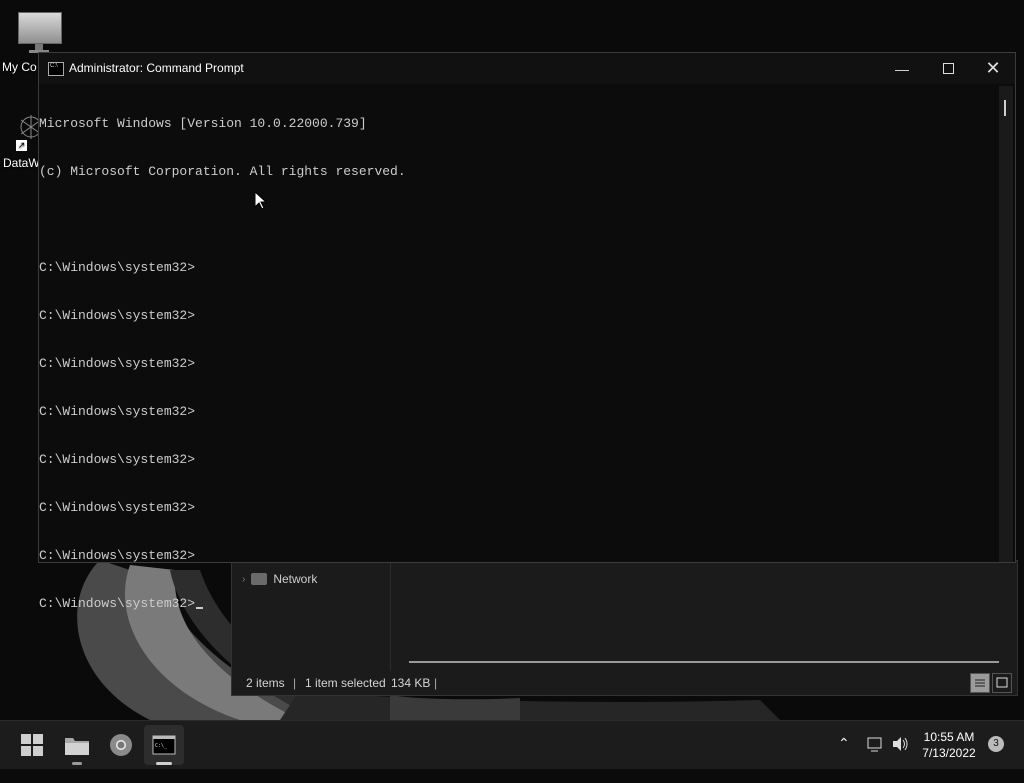  I want to click on volume-button, so click(900, 759).